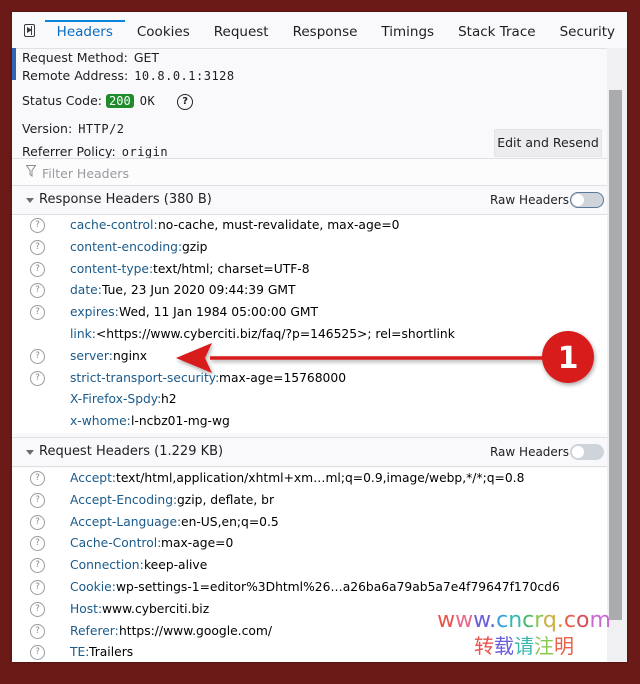  I want to click on header-row: ? Accept-Encoding: gzip, deflate, br, so click(309, 501).